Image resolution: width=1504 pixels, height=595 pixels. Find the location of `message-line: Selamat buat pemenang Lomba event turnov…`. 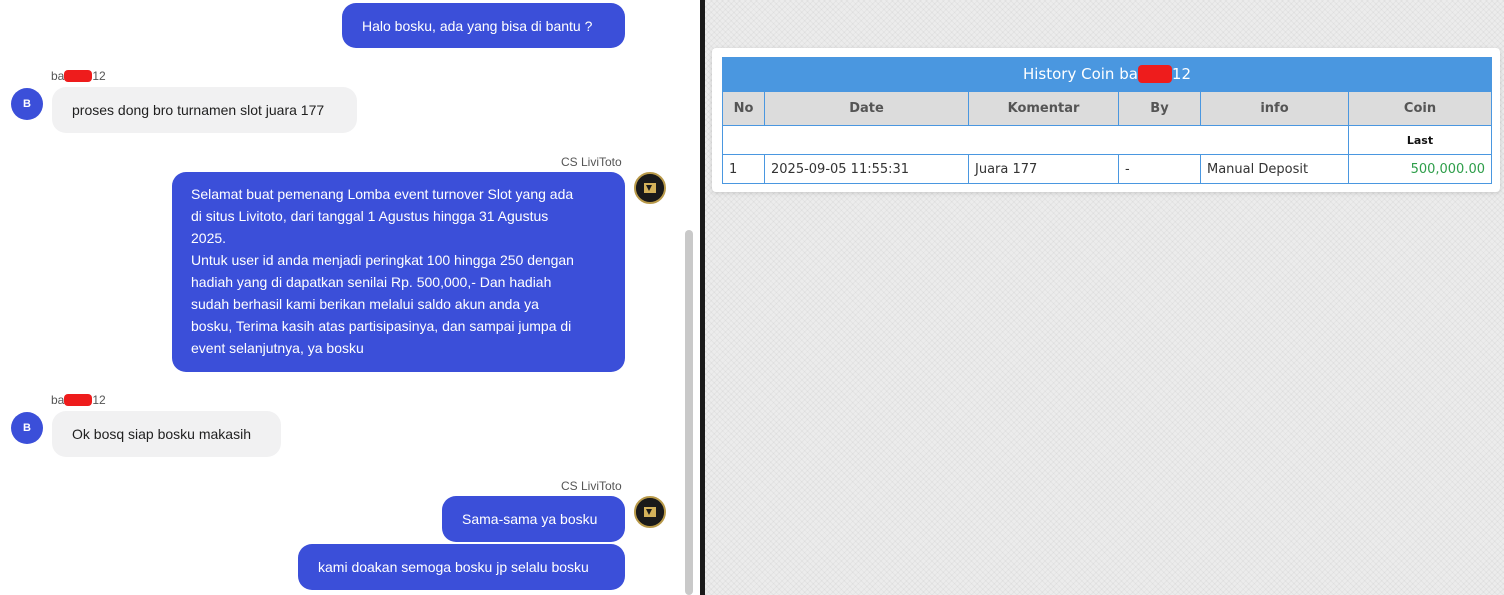

message-line: Selamat buat pemenang Lomba event turnov… is located at coordinates (382, 194).